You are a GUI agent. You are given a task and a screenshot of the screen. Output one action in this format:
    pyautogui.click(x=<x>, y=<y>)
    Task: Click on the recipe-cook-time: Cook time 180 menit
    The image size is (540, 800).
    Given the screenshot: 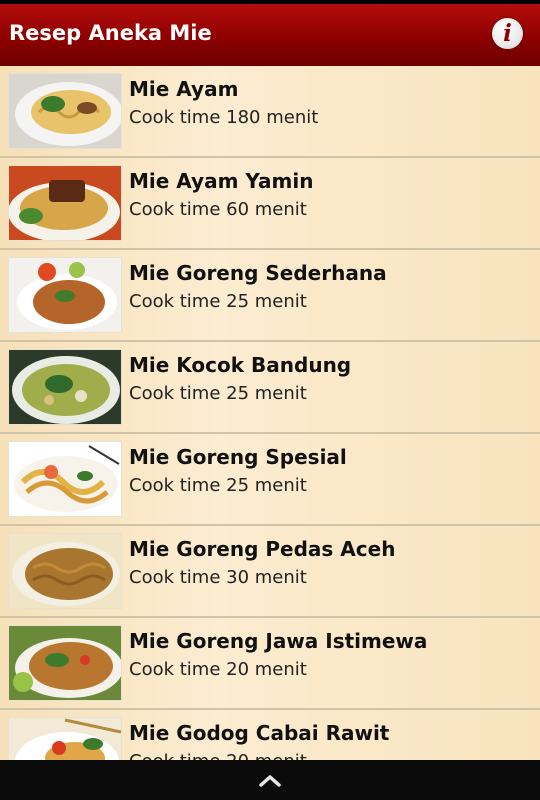 What is the action you would take?
    pyautogui.click(x=224, y=117)
    